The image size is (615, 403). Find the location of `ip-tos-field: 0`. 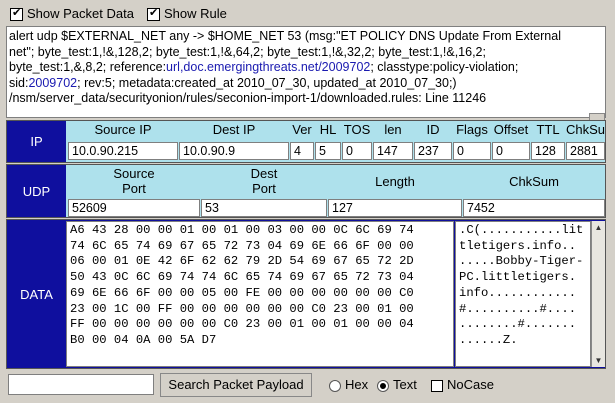

ip-tos-field: 0 is located at coordinates (357, 151).